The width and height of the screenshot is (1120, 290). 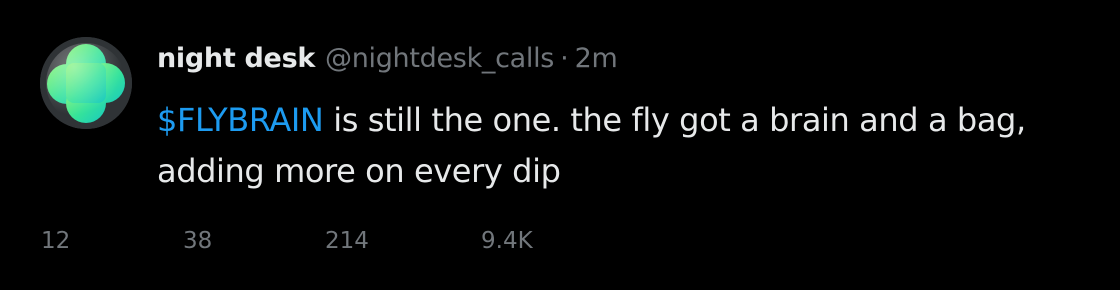 I want to click on avatar, so click(x=86, y=83).